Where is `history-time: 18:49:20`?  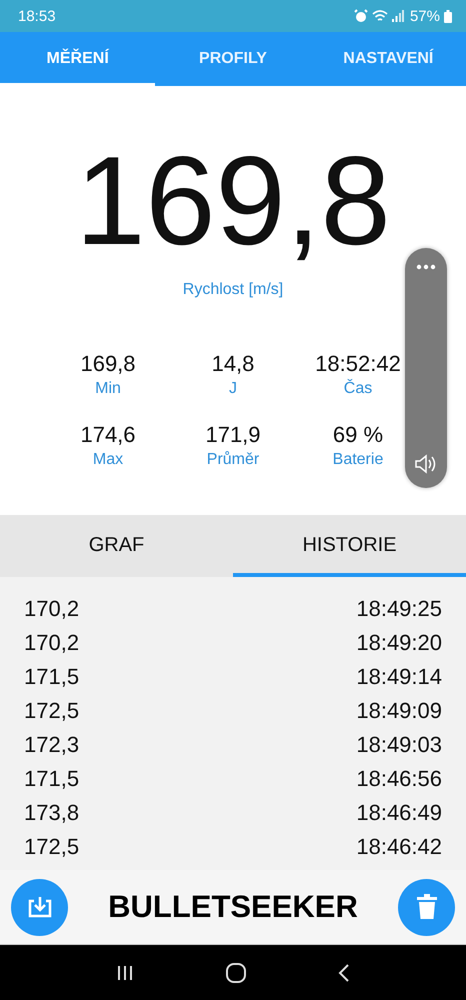
history-time: 18:49:20 is located at coordinates (399, 643).